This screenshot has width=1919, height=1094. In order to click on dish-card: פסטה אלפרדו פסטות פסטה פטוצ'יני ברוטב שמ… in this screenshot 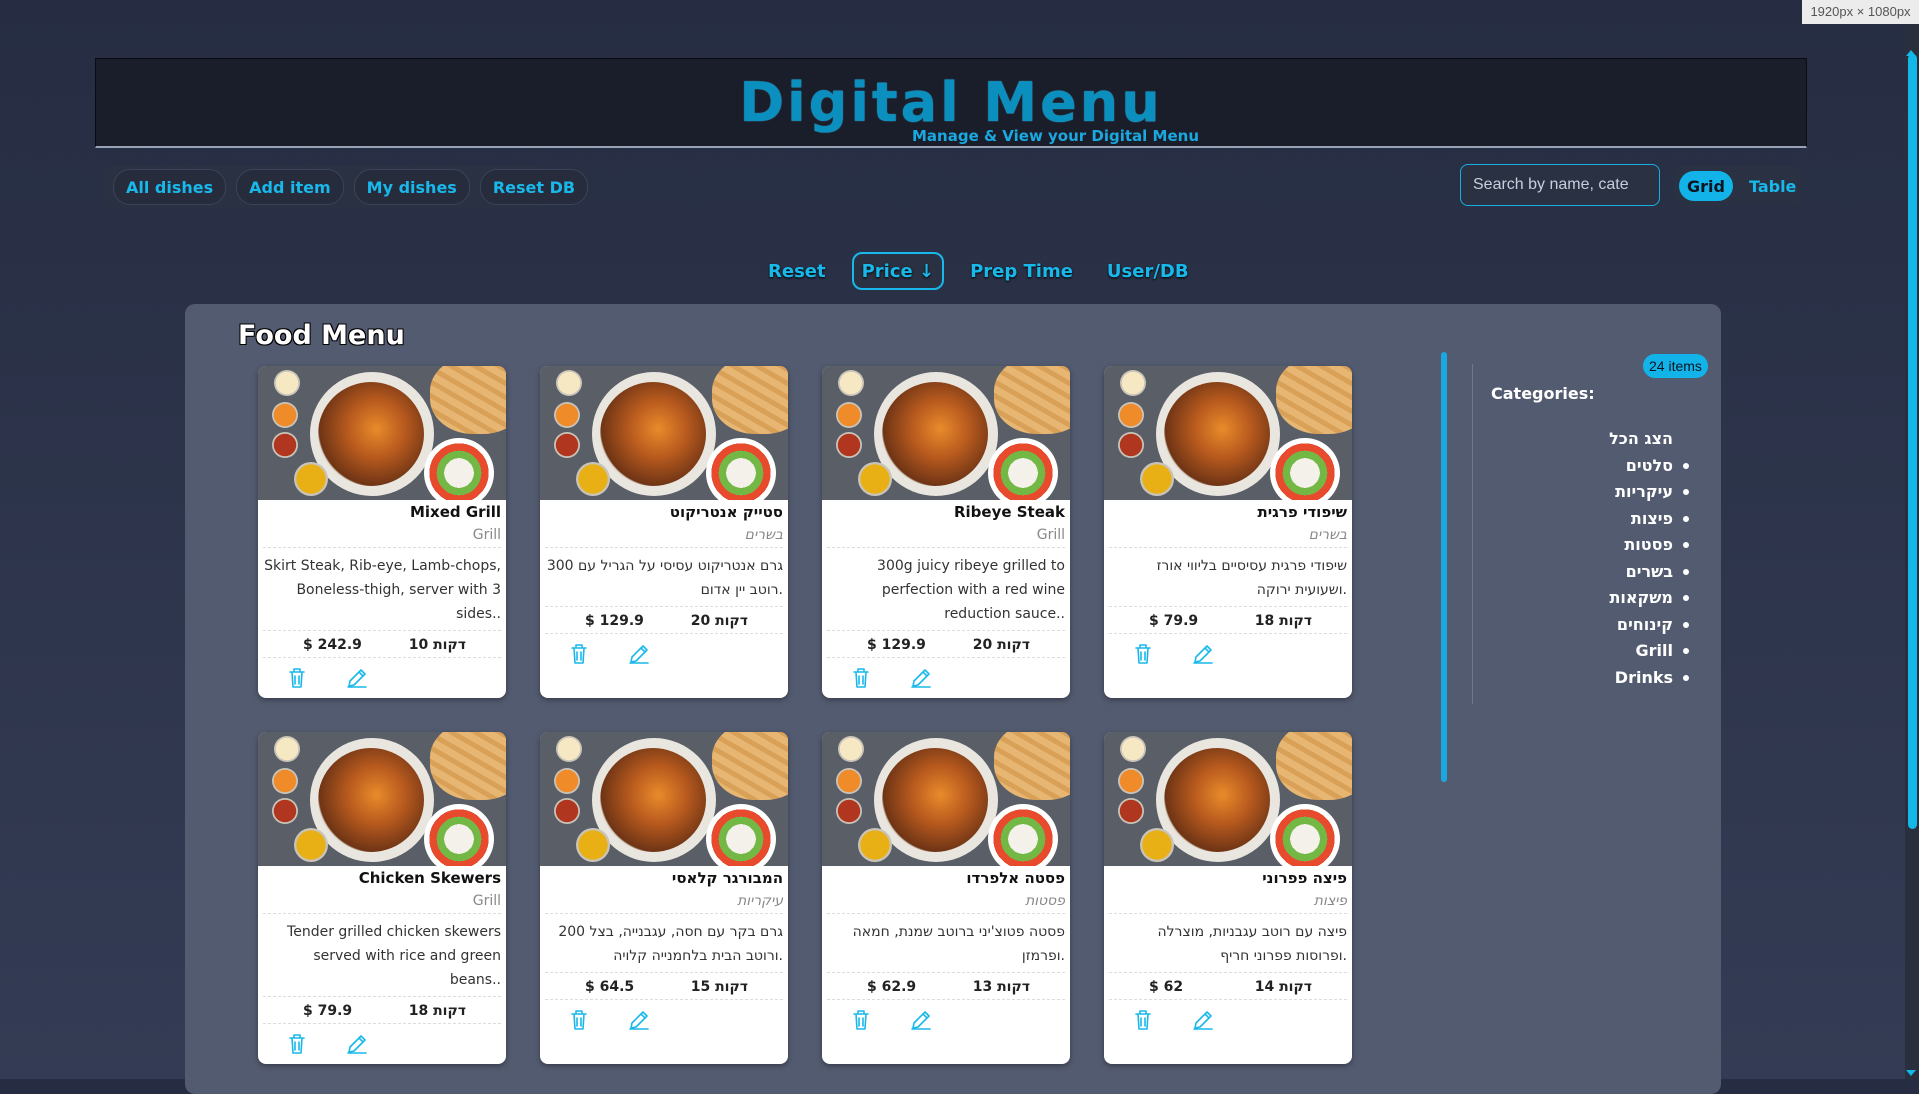, I will do `click(946, 898)`.